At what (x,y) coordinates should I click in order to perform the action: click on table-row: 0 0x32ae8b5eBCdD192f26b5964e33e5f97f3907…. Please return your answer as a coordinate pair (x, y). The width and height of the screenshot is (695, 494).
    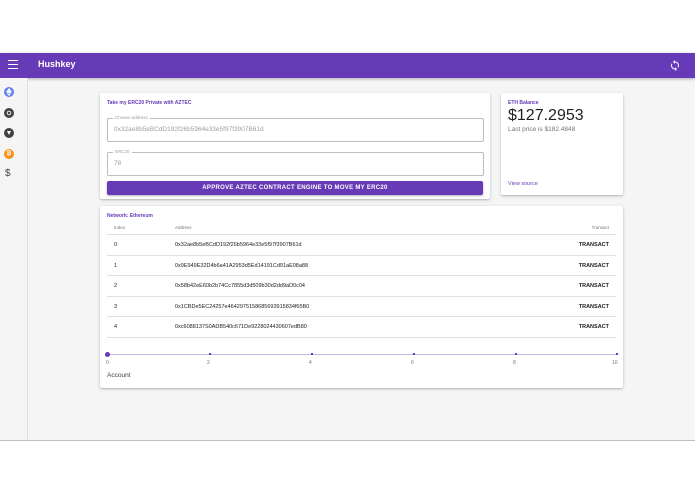
    Looking at the image, I should click on (361, 244).